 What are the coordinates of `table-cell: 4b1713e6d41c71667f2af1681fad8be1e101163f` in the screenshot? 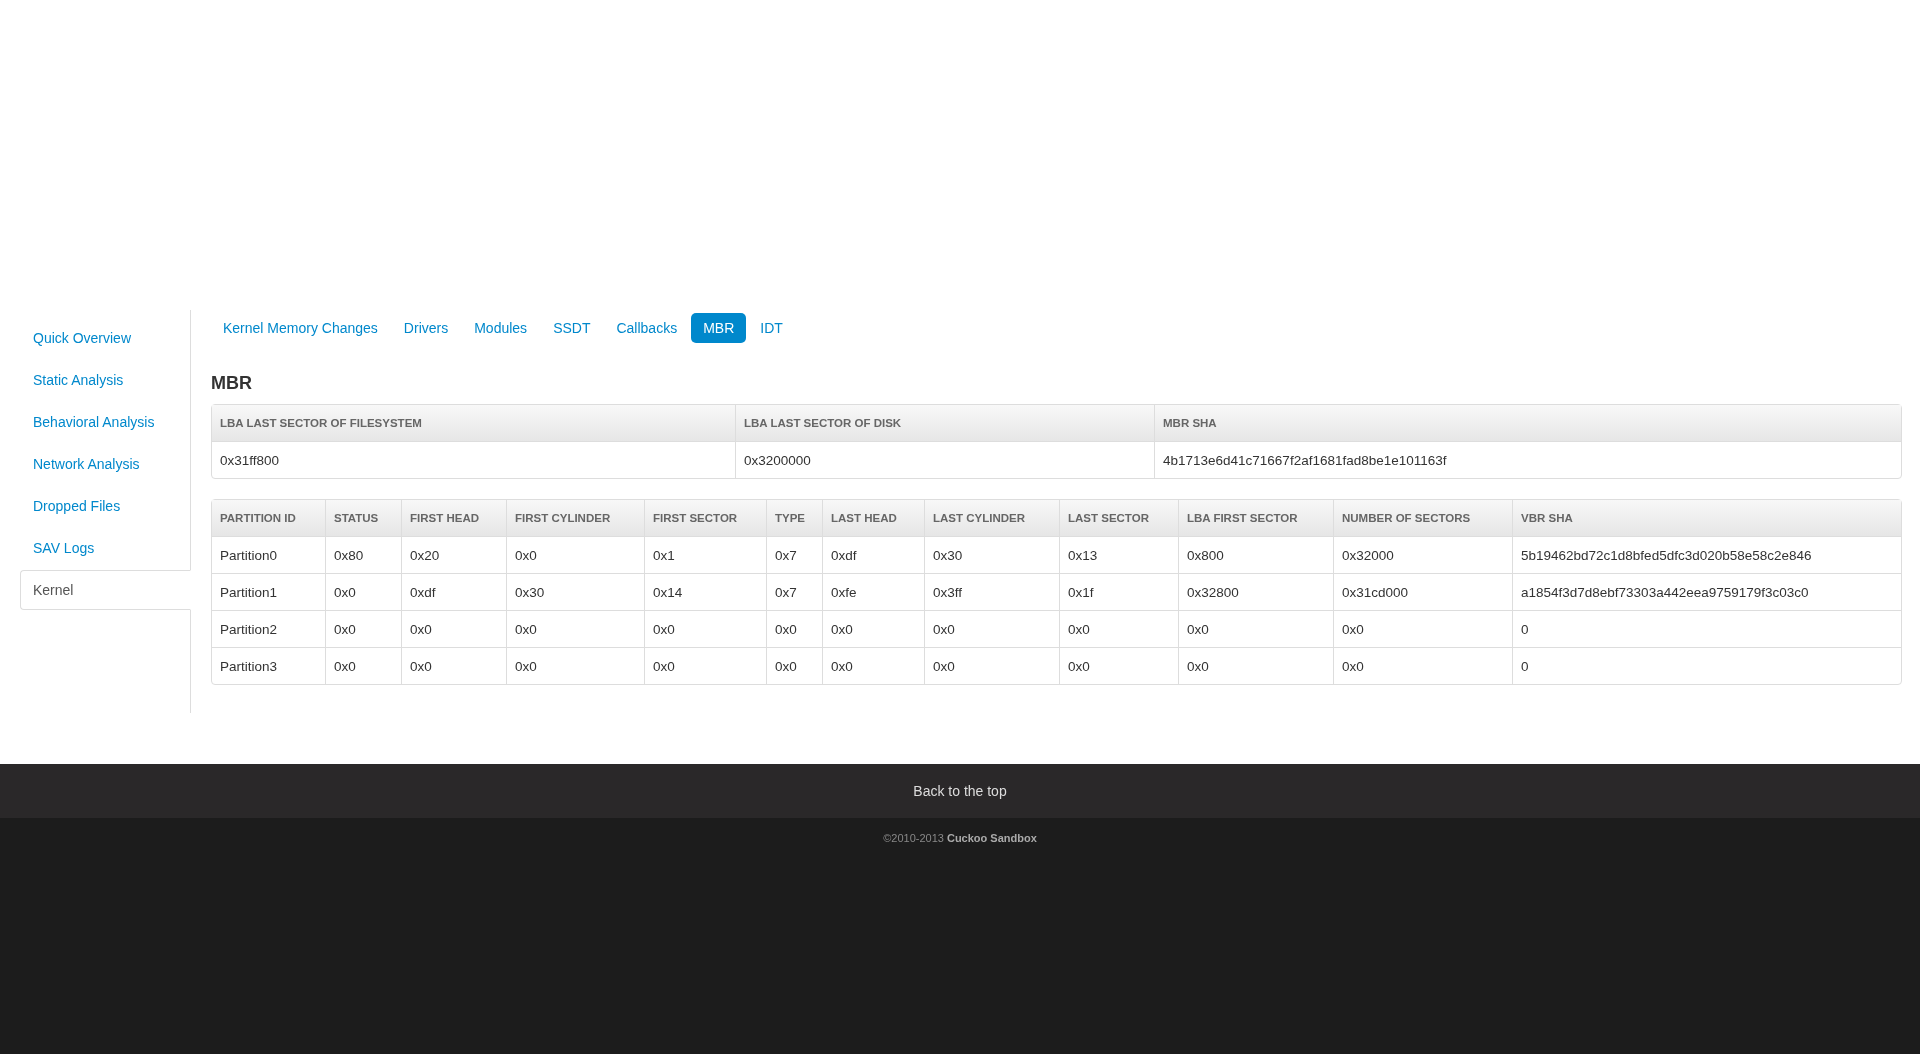 It's located at (1527, 459).